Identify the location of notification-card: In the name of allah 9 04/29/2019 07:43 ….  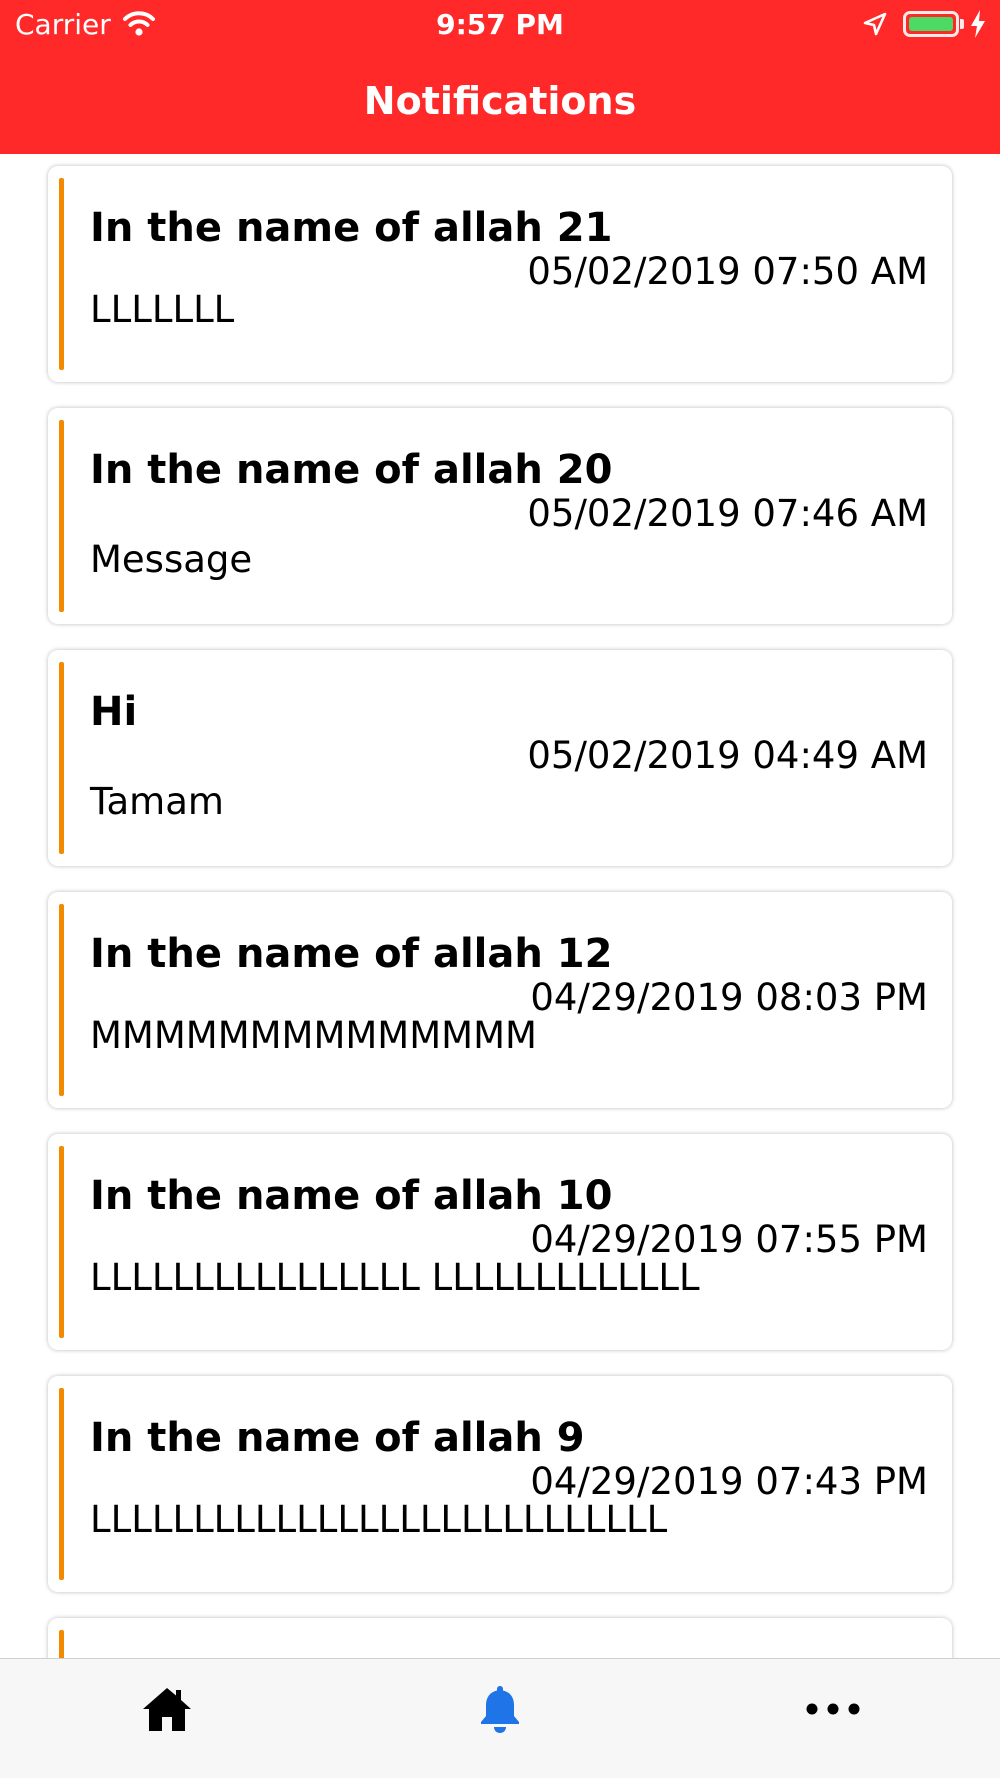
(500, 1484).